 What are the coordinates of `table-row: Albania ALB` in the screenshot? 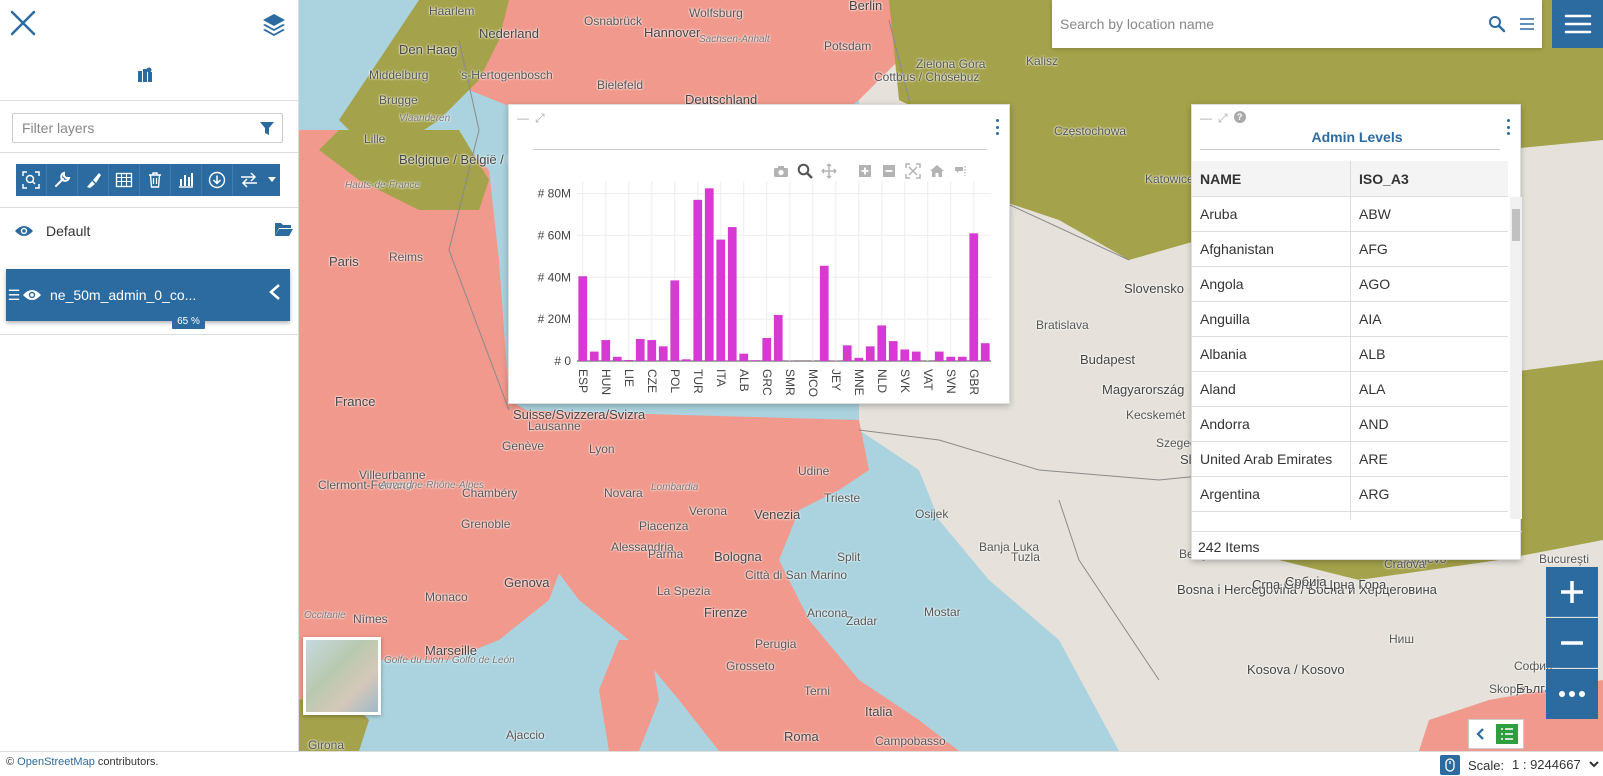 It's located at (1350, 354).